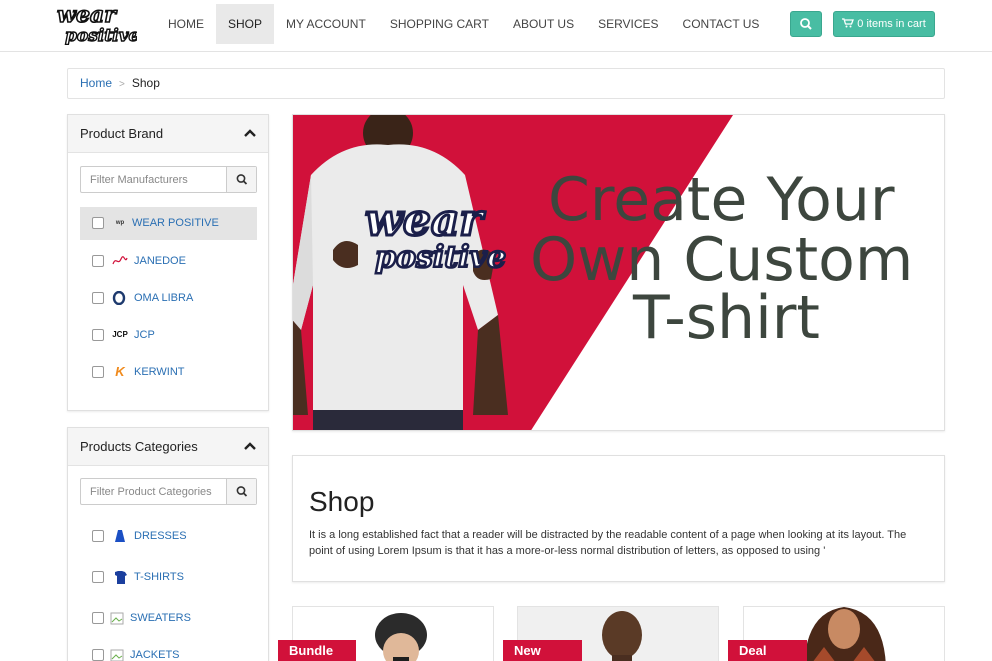  What do you see at coordinates (122, 133) in the screenshot?
I see `product-brand-title: Product Brand` at bounding box center [122, 133].